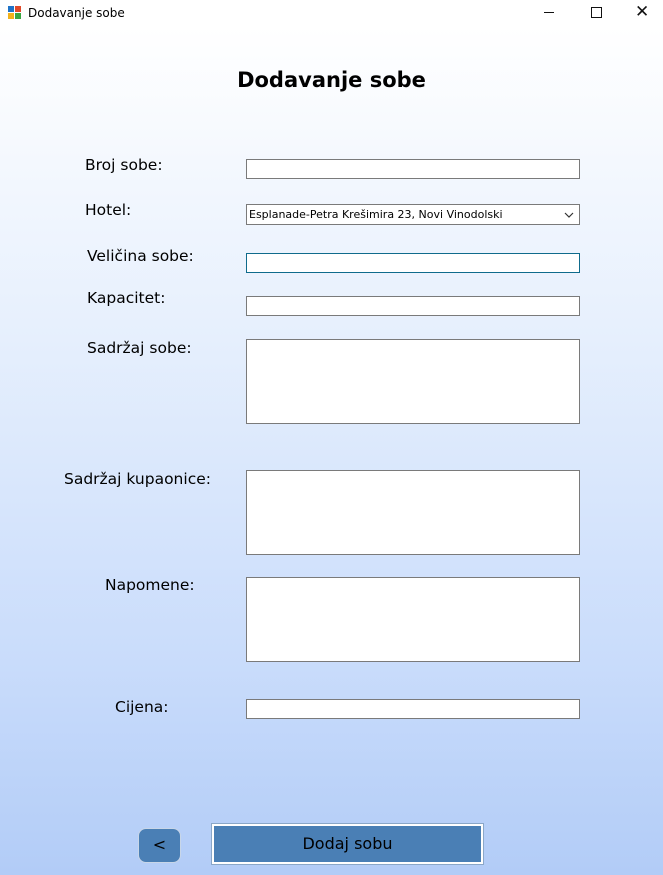 This screenshot has height=875, width=663. What do you see at coordinates (76, 13) in the screenshot?
I see `window-title: Dodavanje sobe` at bounding box center [76, 13].